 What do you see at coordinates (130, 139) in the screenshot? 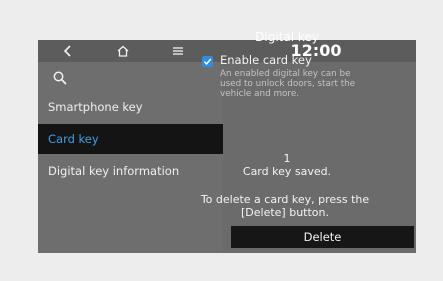
I see `sidebar-item-card-key: Card key` at bounding box center [130, 139].